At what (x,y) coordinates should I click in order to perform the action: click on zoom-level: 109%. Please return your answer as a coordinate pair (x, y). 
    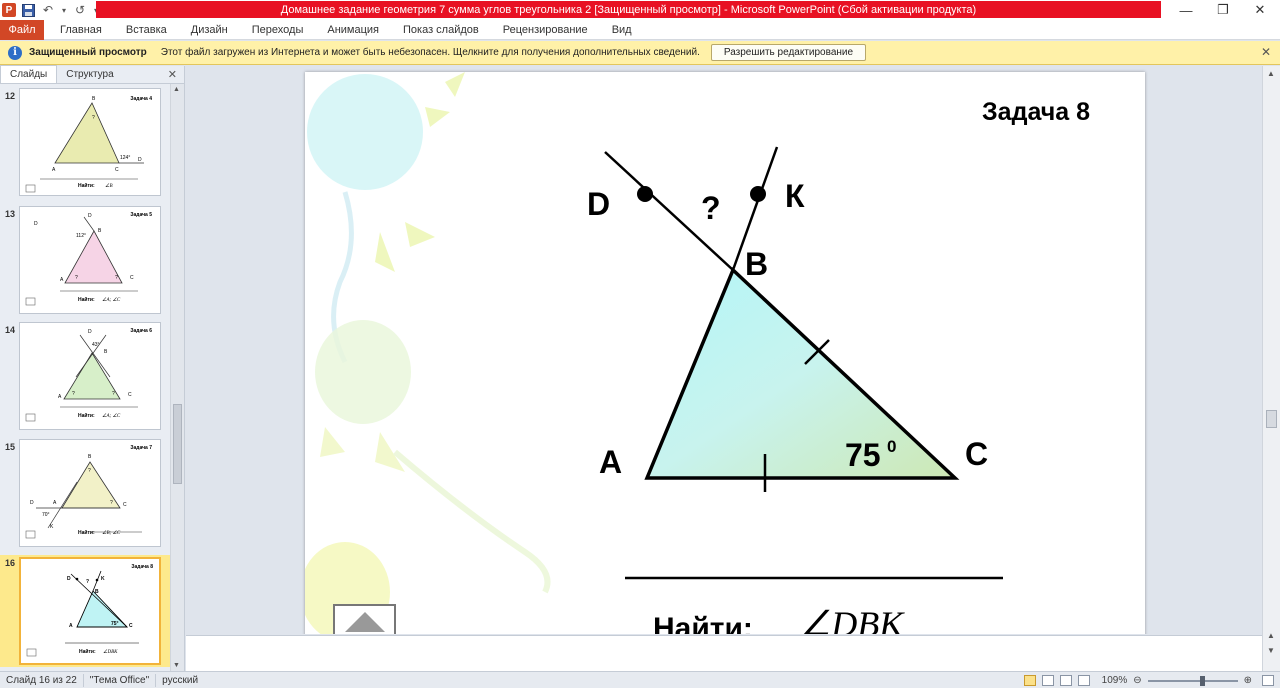
    Looking at the image, I should click on (1115, 680).